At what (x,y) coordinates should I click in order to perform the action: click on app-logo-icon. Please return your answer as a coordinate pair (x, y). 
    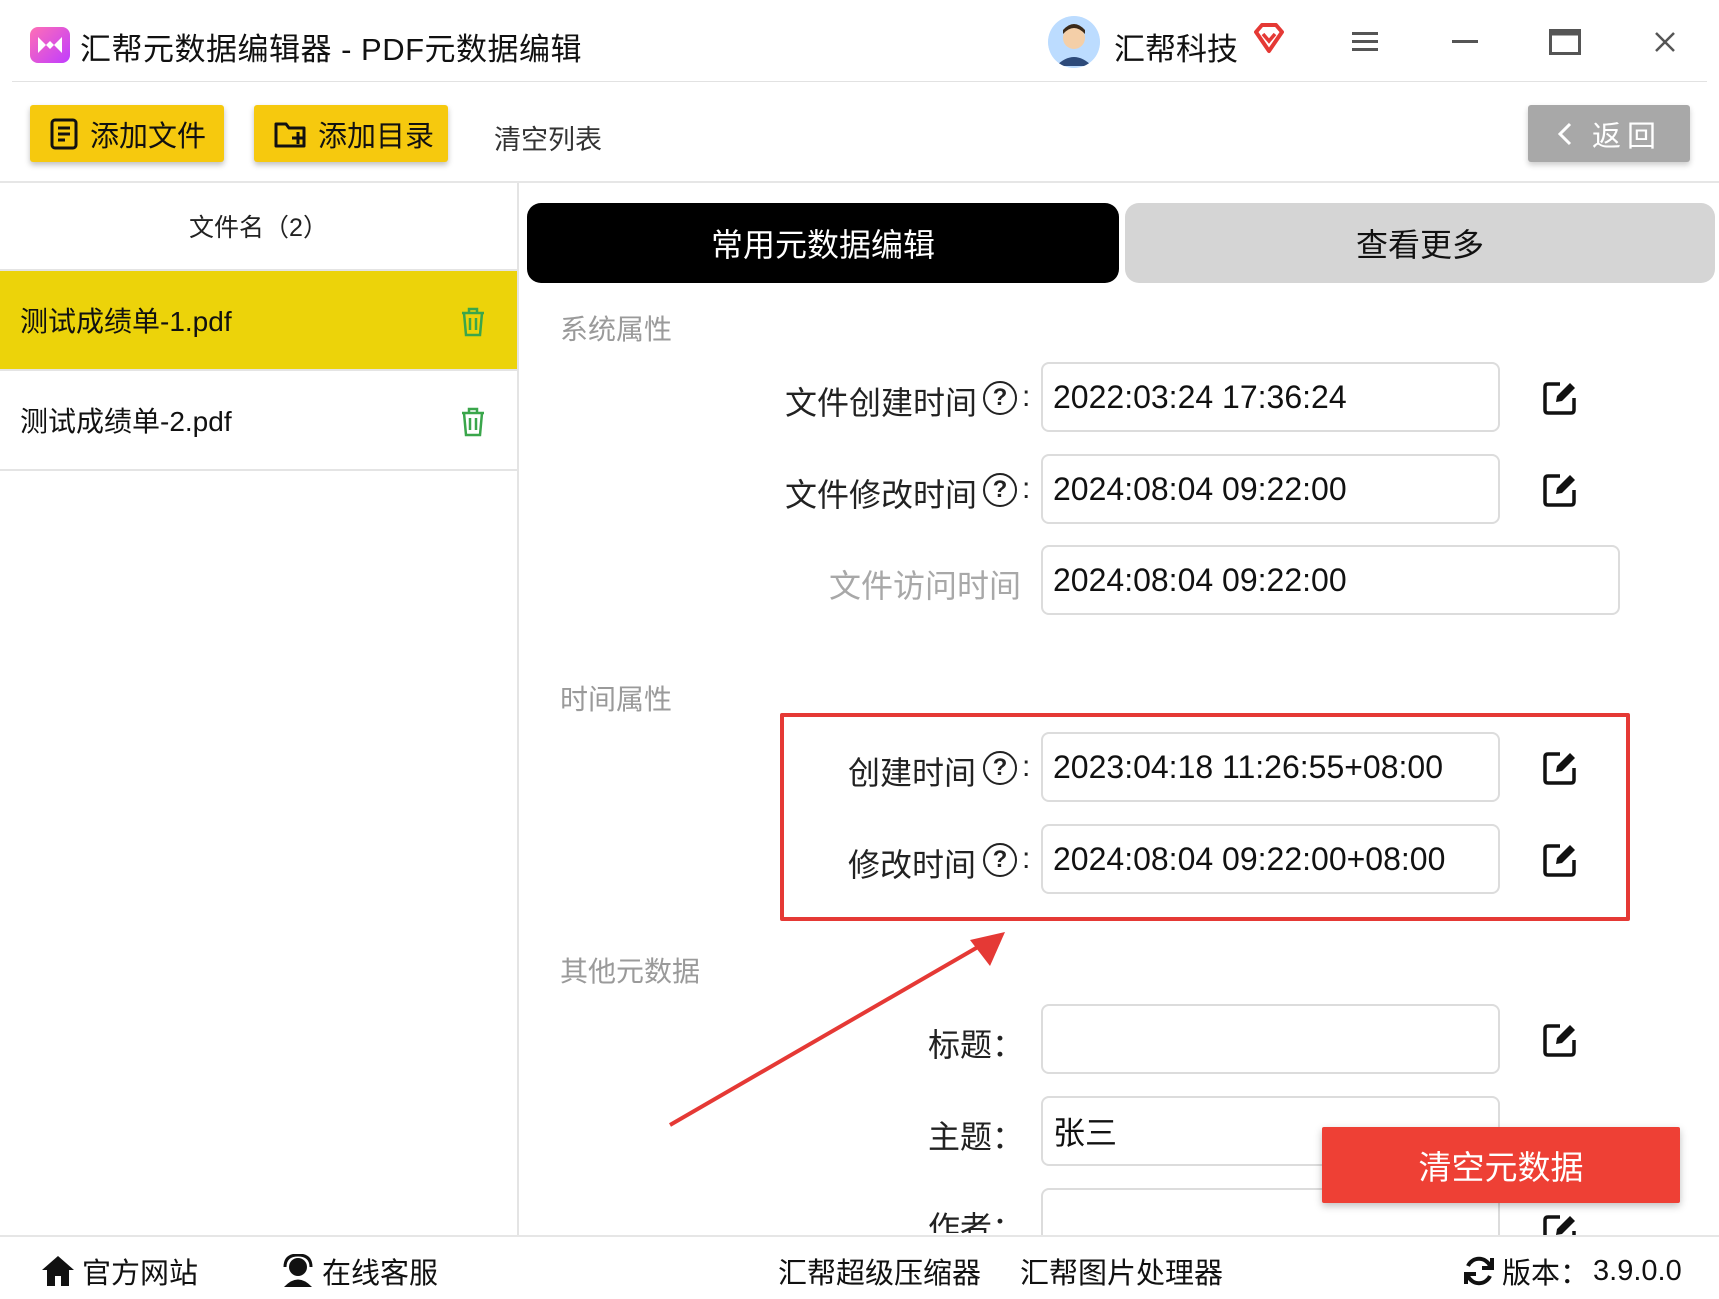
    Looking at the image, I should click on (50, 45).